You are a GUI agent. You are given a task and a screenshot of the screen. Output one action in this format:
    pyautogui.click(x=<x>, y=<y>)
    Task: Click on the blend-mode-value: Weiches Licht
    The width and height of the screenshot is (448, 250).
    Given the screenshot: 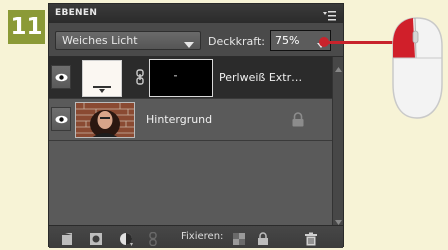 What is the action you would take?
    pyautogui.click(x=100, y=40)
    